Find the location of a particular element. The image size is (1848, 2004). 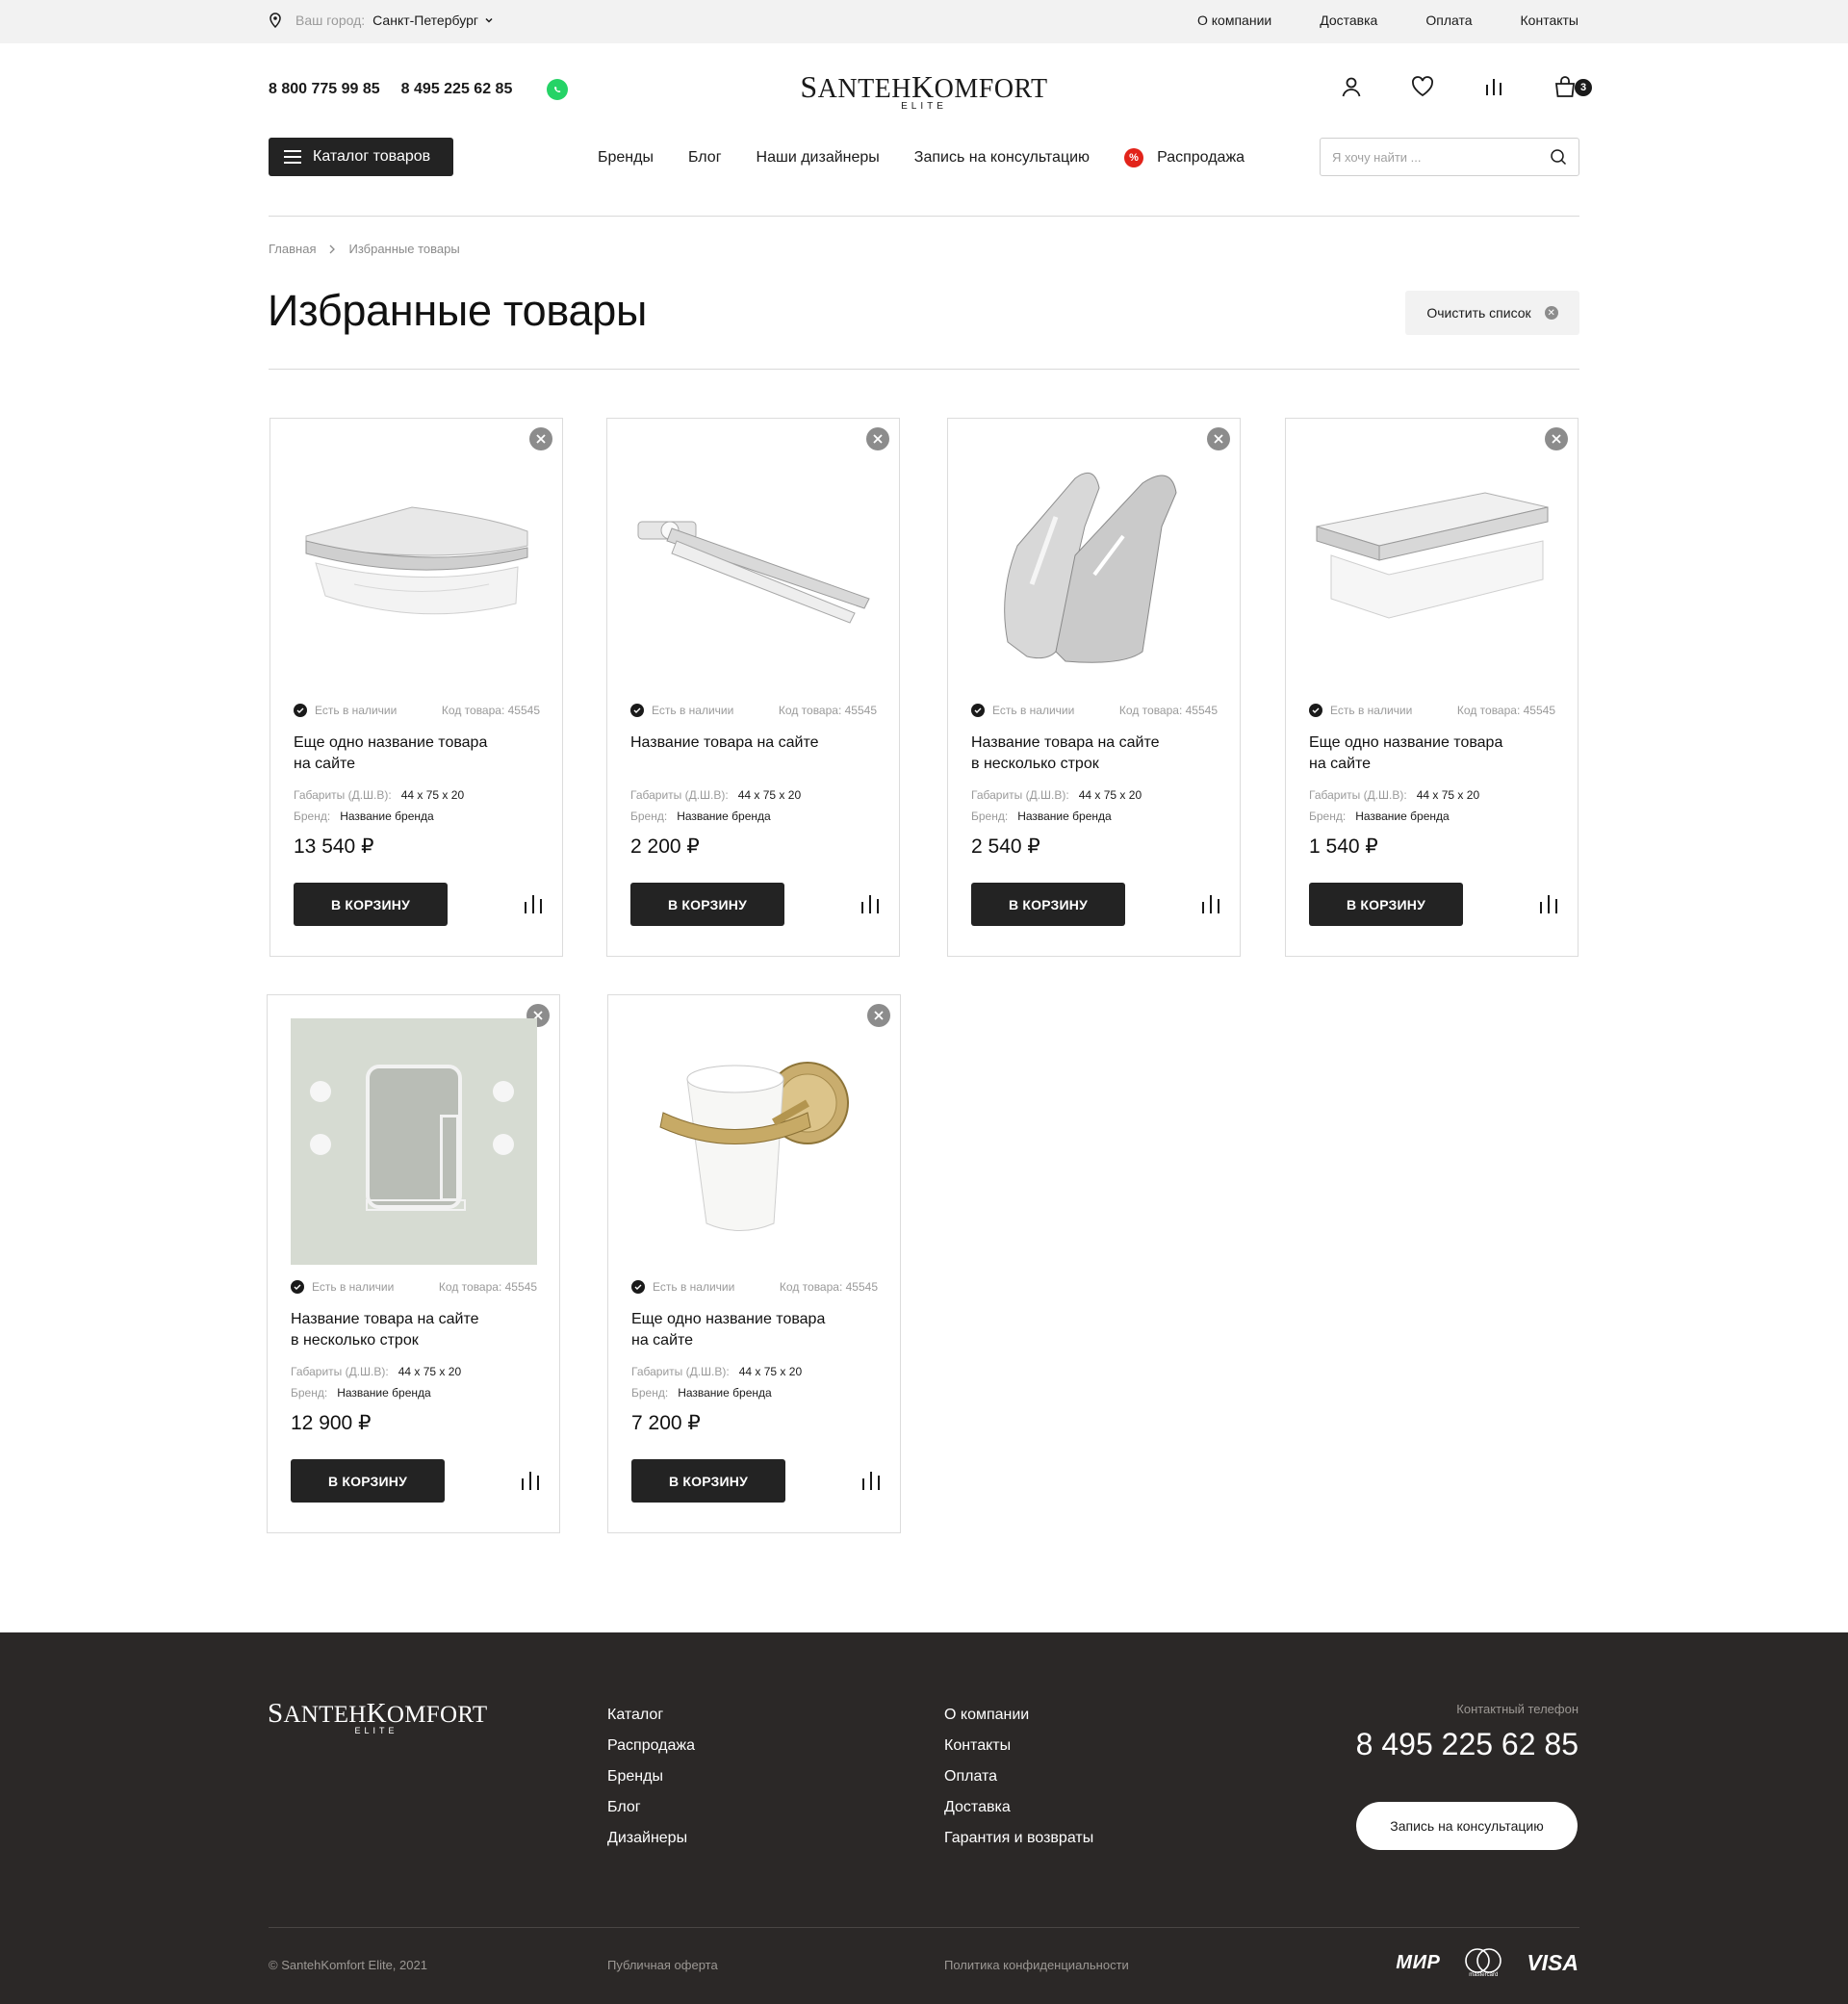

city-selector: Ваш город: Санкт-Петербург is located at coordinates (381, 20).